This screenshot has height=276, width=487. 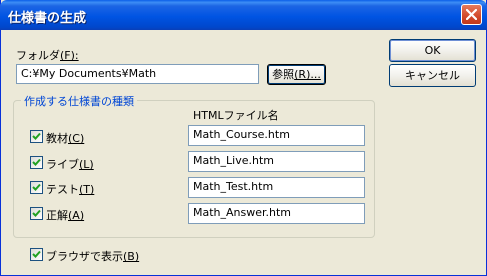 I want to click on course-label: 教材(C), so click(x=65, y=138).